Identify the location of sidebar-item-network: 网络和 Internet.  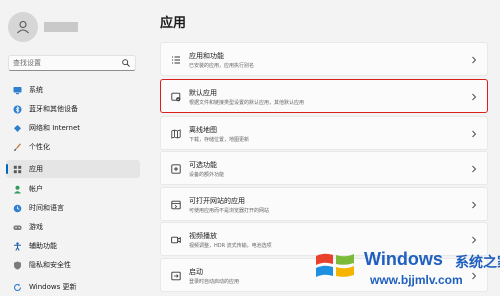
(73, 128).